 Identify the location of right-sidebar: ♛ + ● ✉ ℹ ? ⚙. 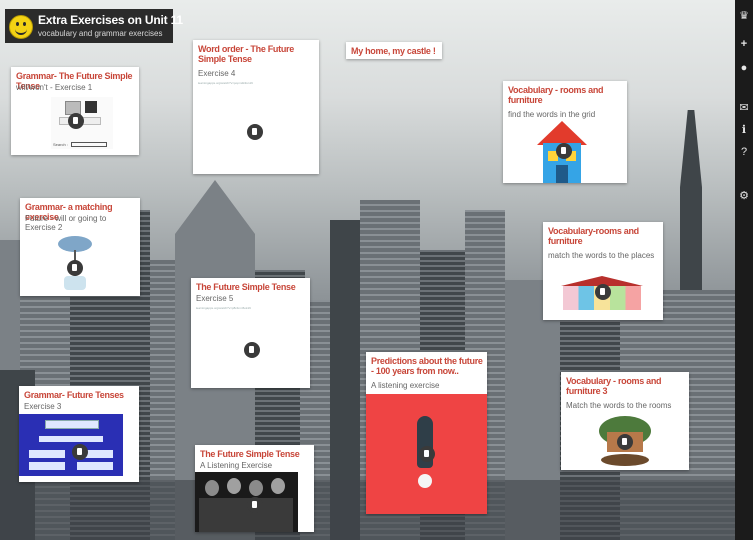
(744, 270).